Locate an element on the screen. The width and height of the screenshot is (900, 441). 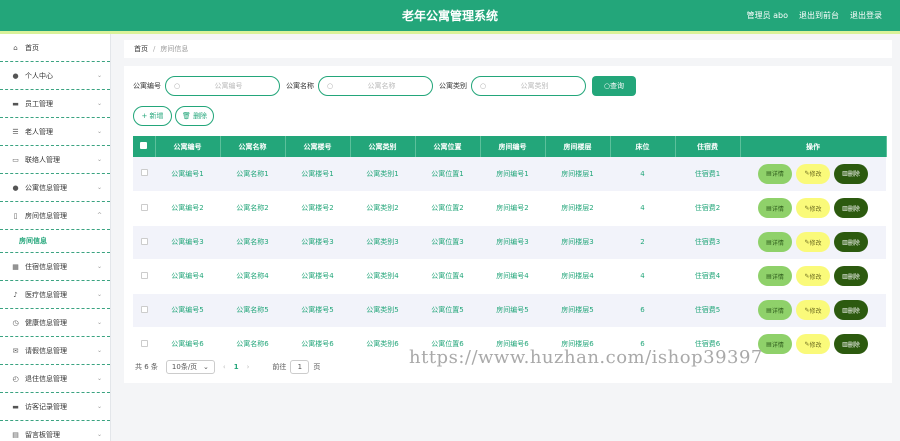
add-button: + 新增 is located at coordinates (152, 116).